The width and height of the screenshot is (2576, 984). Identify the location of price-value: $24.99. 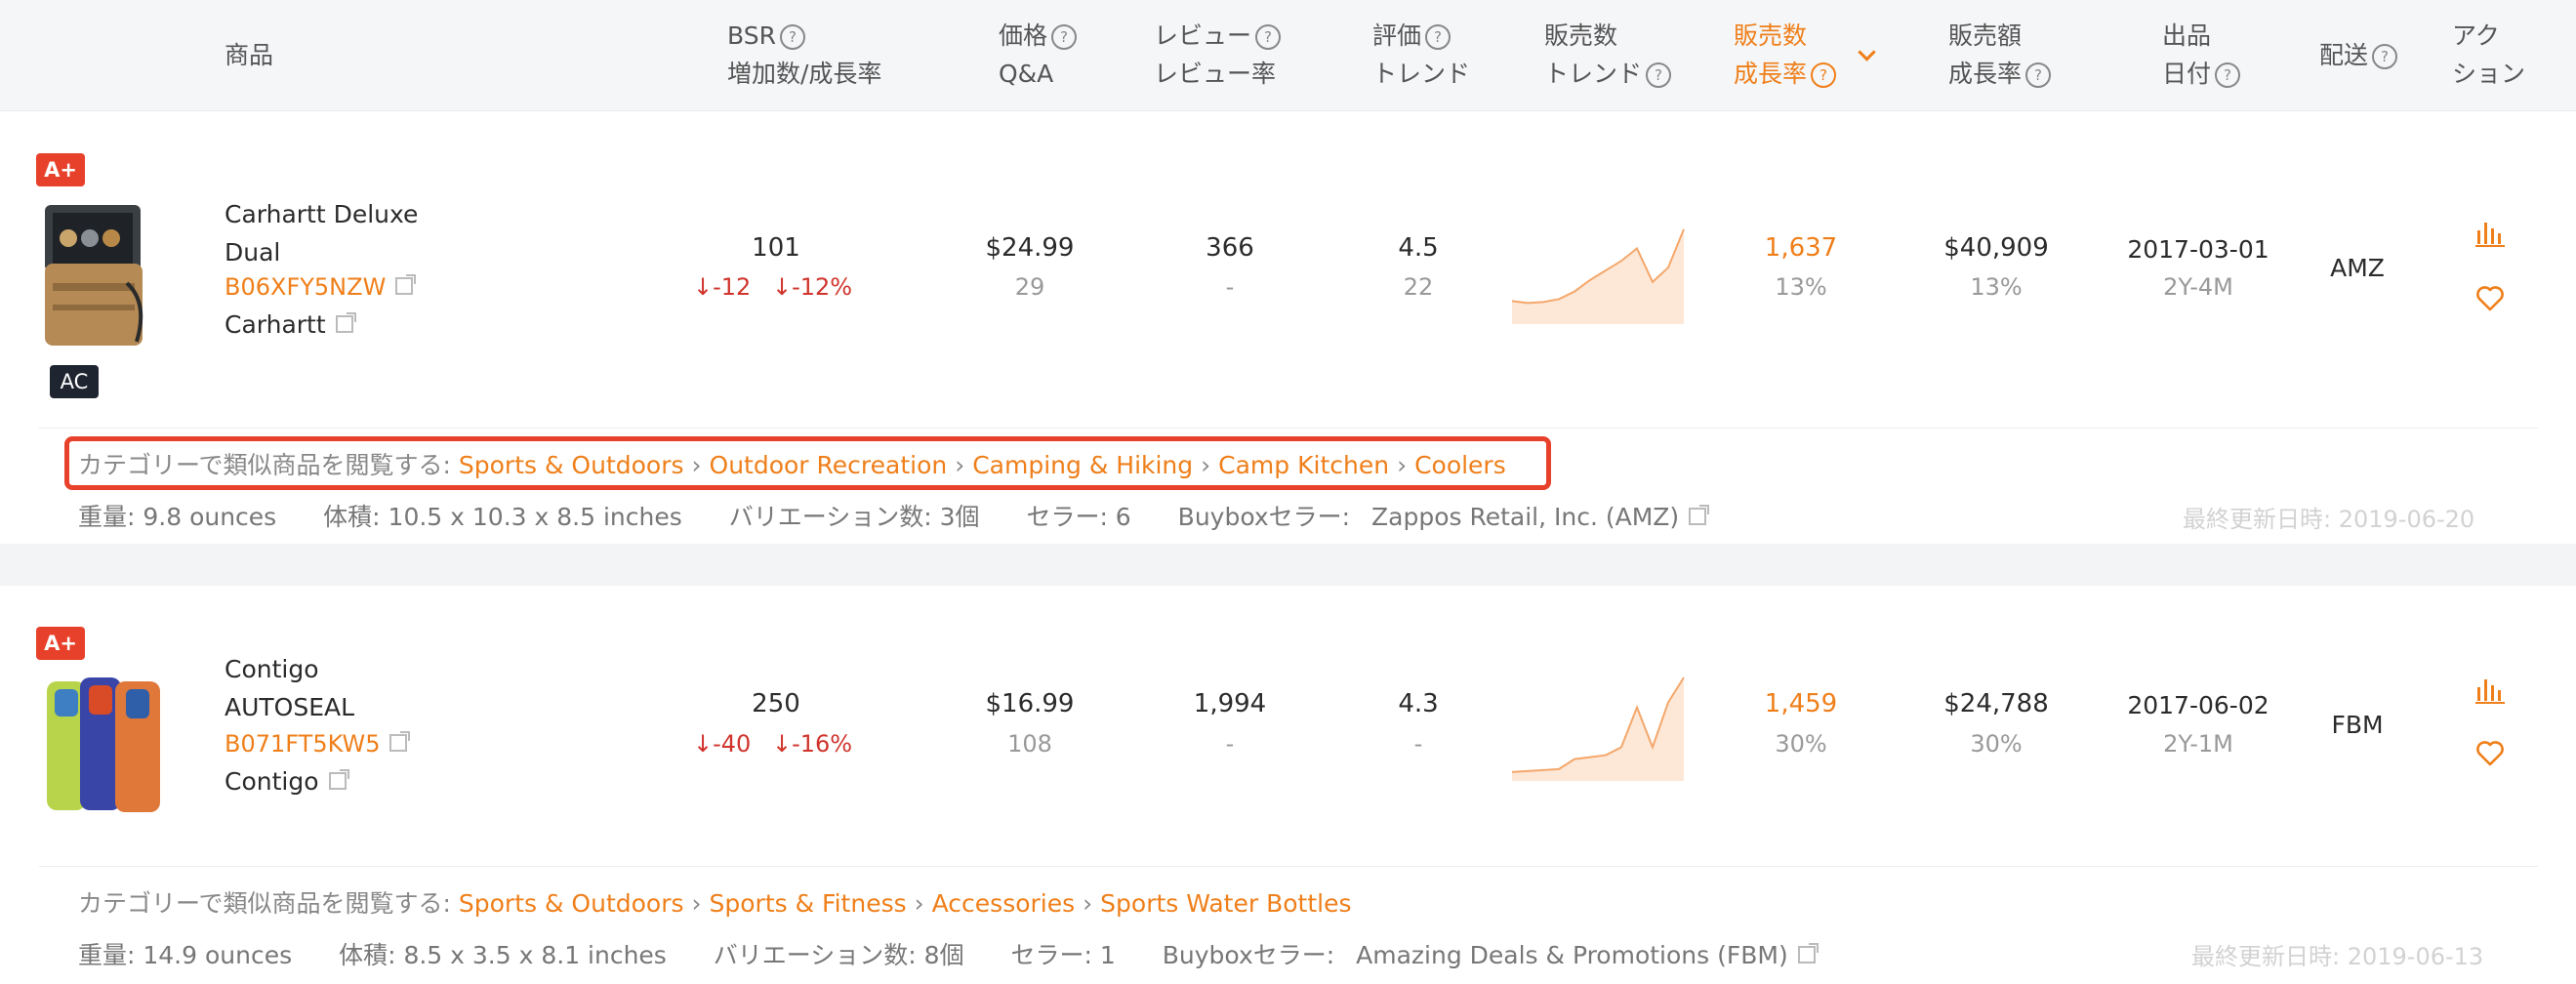
(1030, 248).